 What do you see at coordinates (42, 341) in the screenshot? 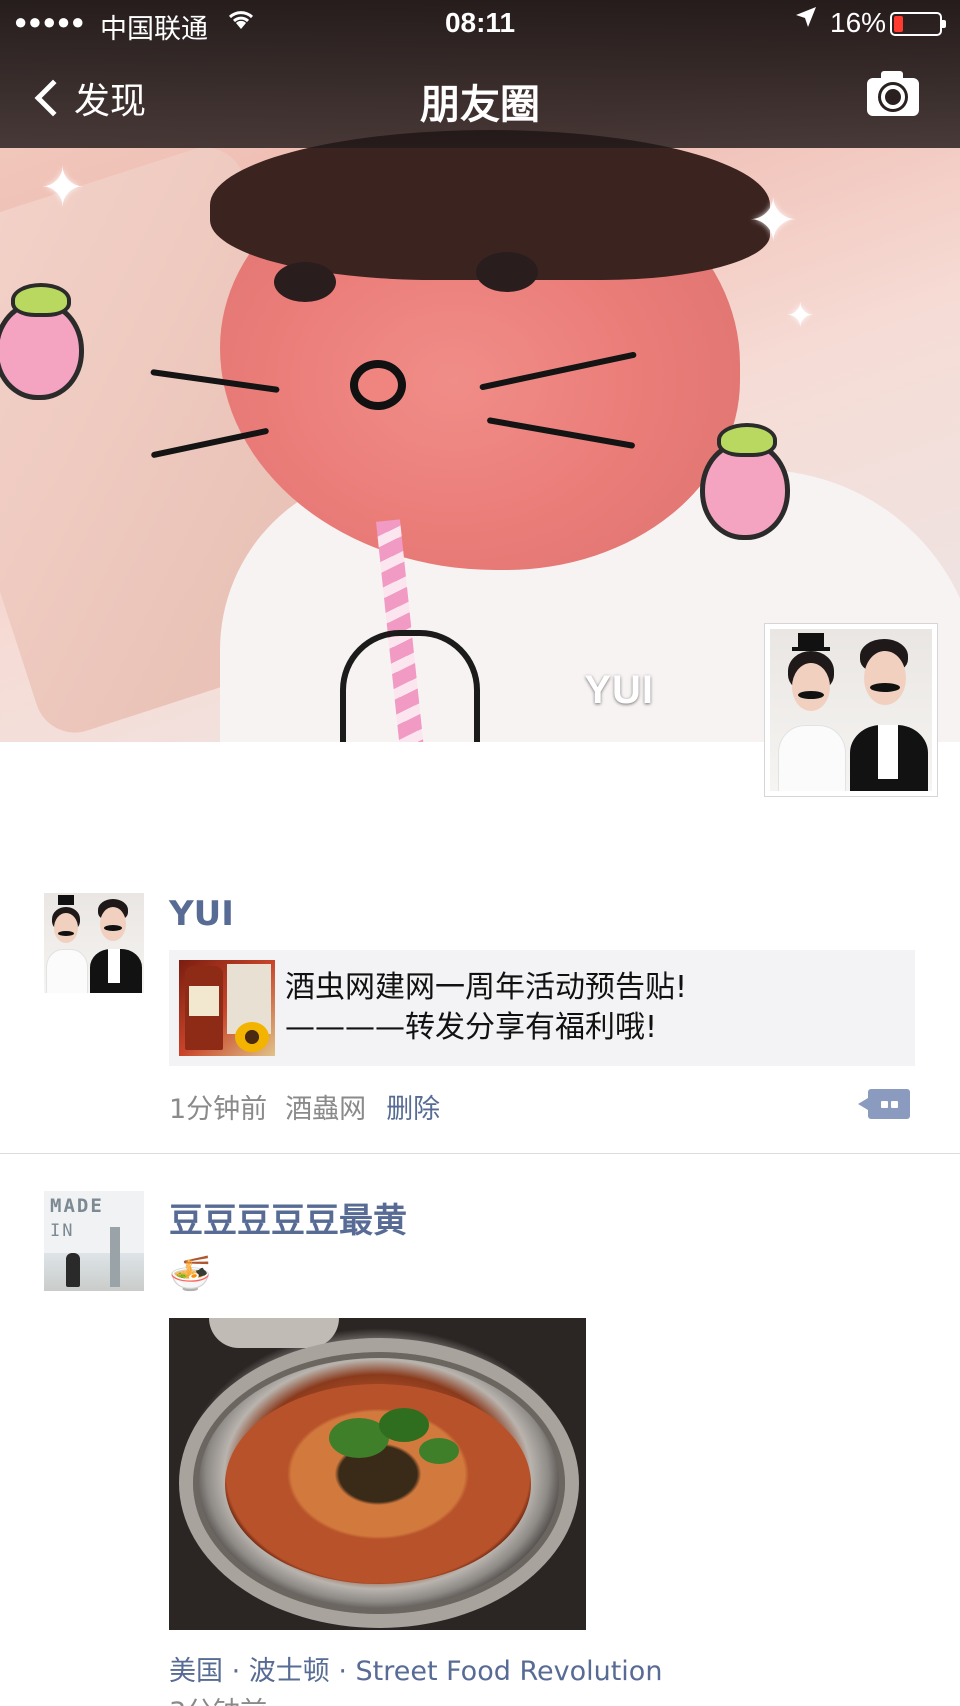
I see `strawberry-sticker-left` at bounding box center [42, 341].